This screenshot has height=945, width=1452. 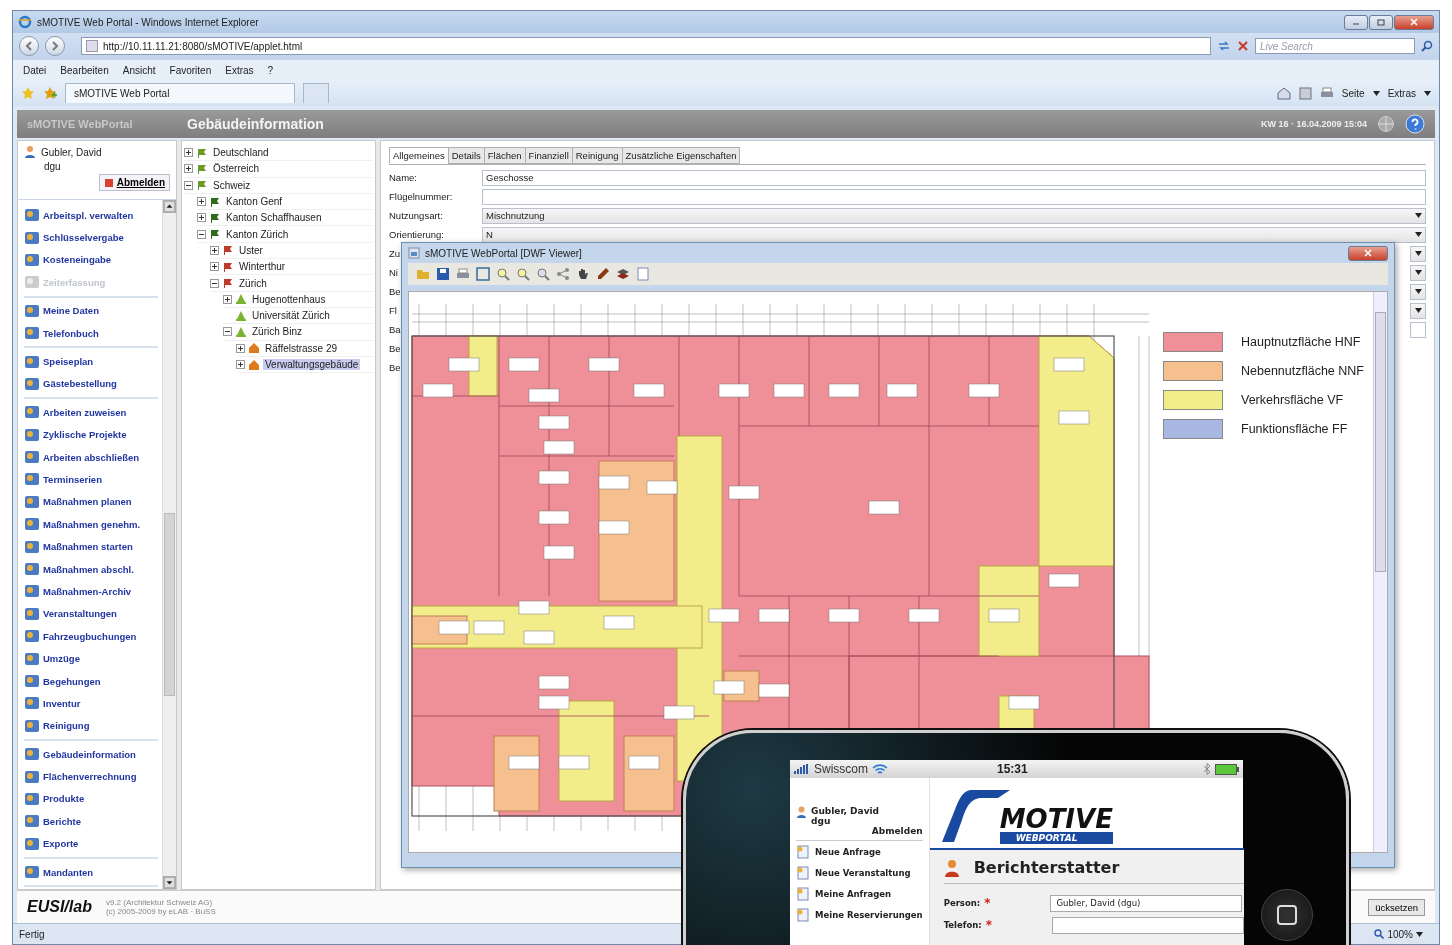 What do you see at coordinates (1400, 934) in the screenshot?
I see `zoom-level: 100%` at bounding box center [1400, 934].